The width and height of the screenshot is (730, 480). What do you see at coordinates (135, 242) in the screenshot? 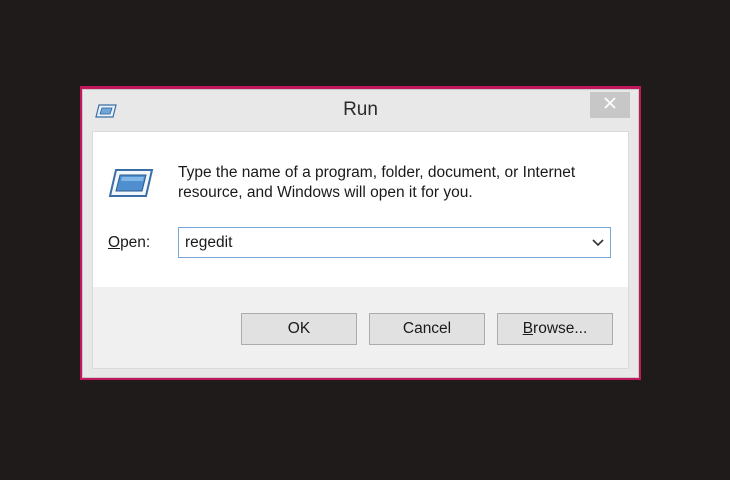
I see `open-label-text: pen:` at bounding box center [135, 242].